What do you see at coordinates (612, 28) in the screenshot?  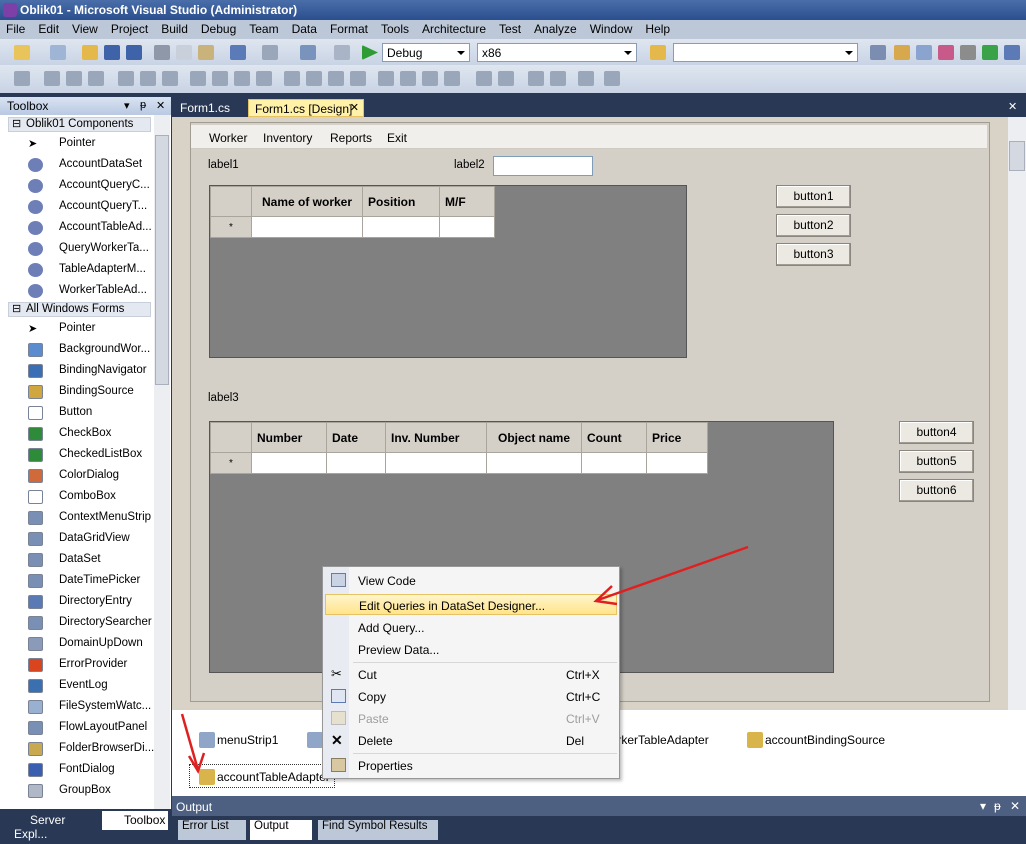 I see `menu-window: Window` at bounding box center [612, 28].